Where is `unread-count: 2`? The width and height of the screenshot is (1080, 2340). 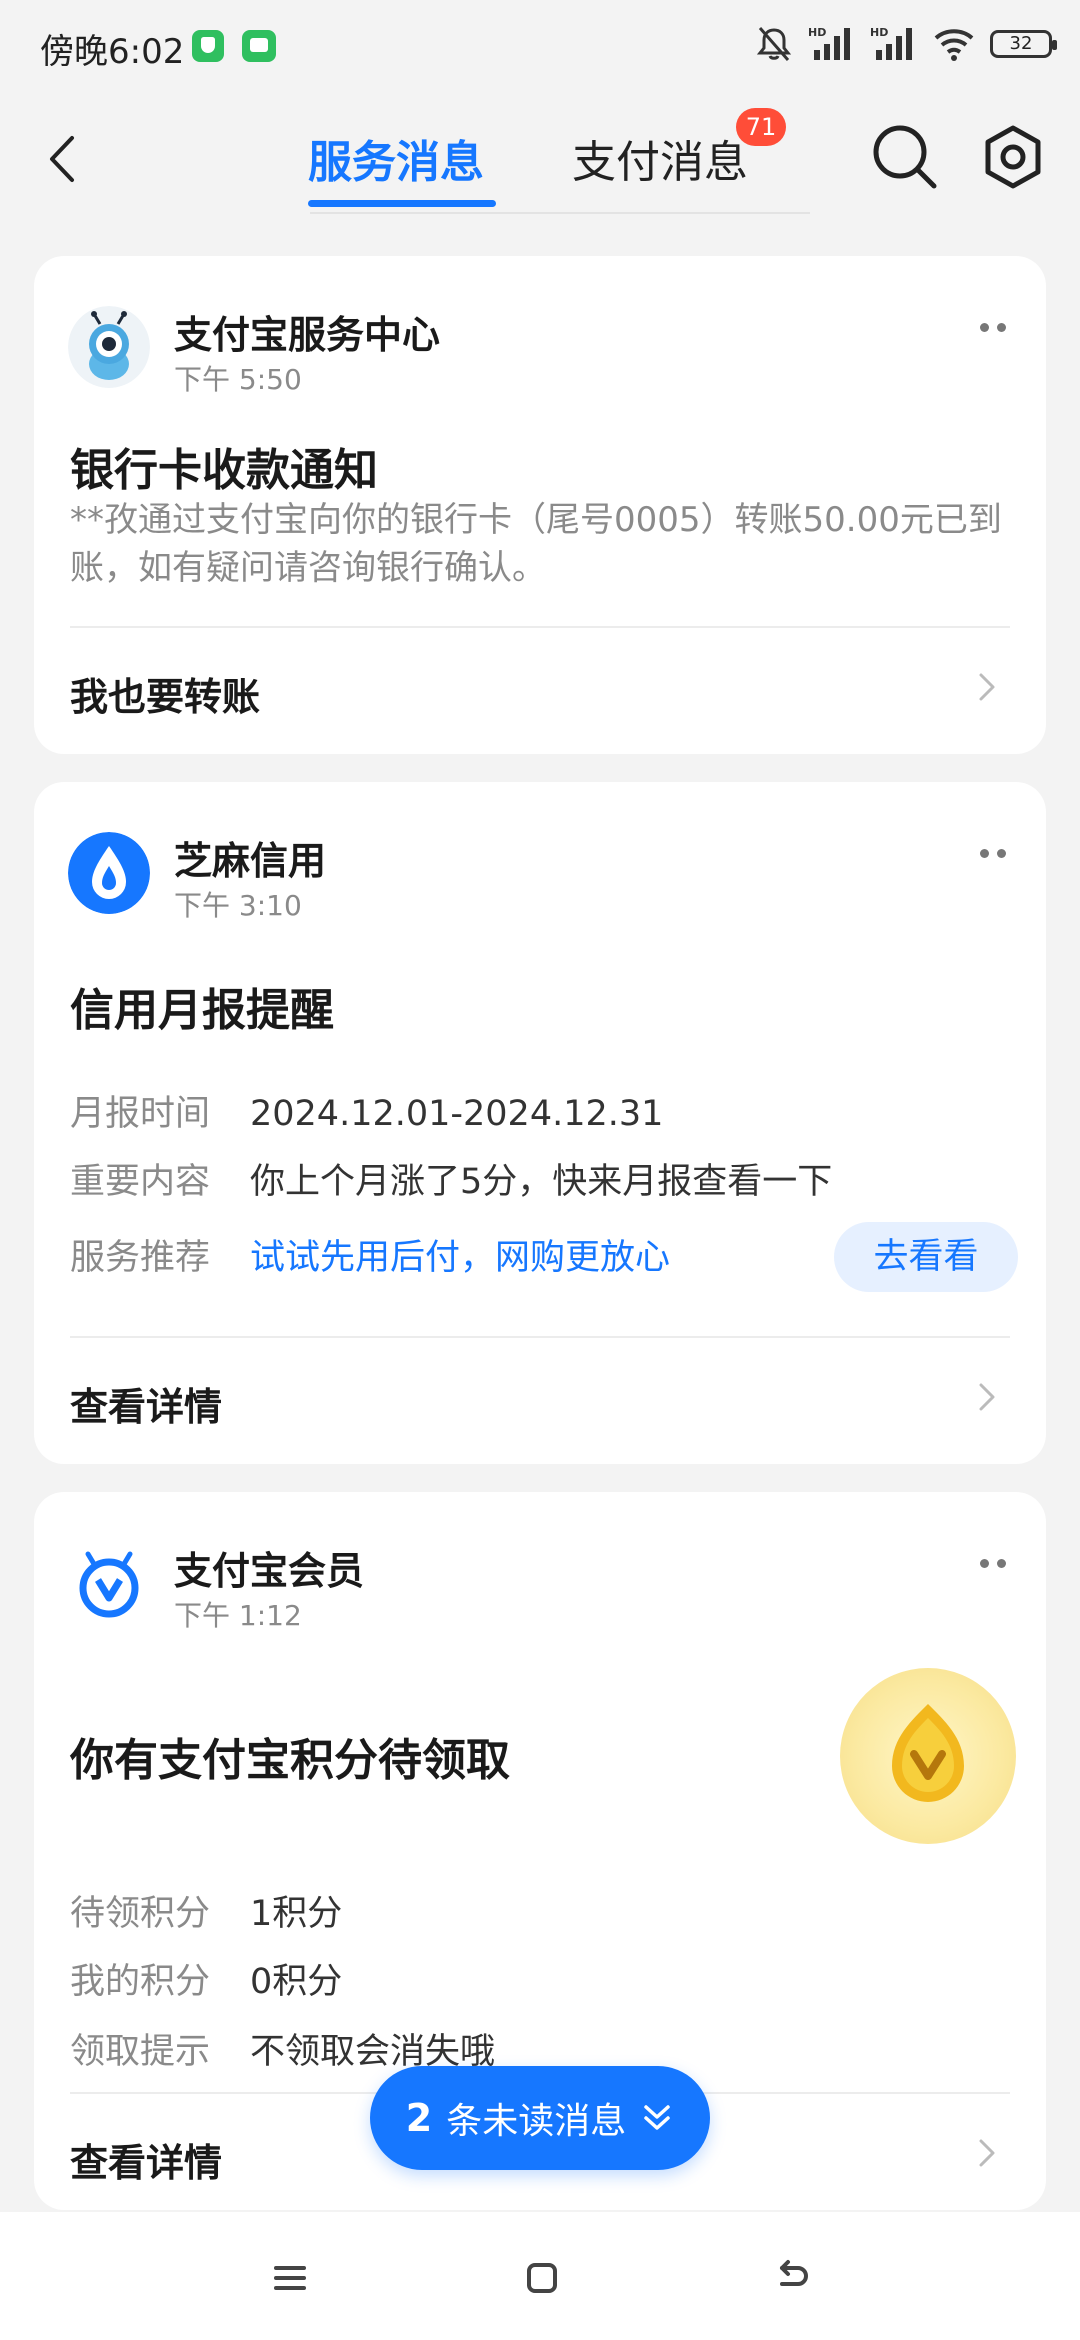 unread-count: 2 is located at coordinates (419, 2118).